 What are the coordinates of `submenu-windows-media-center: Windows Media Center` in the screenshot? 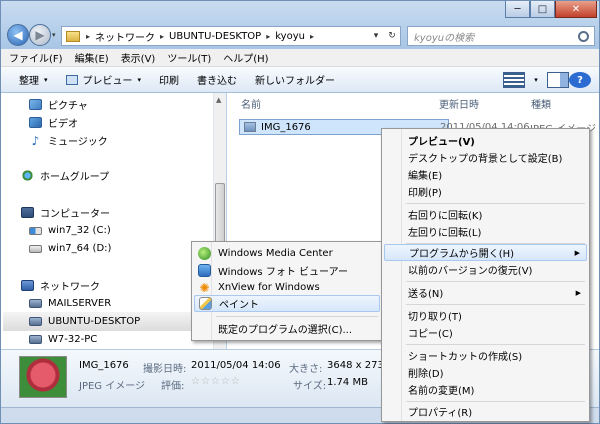 It's located at (287, 253).